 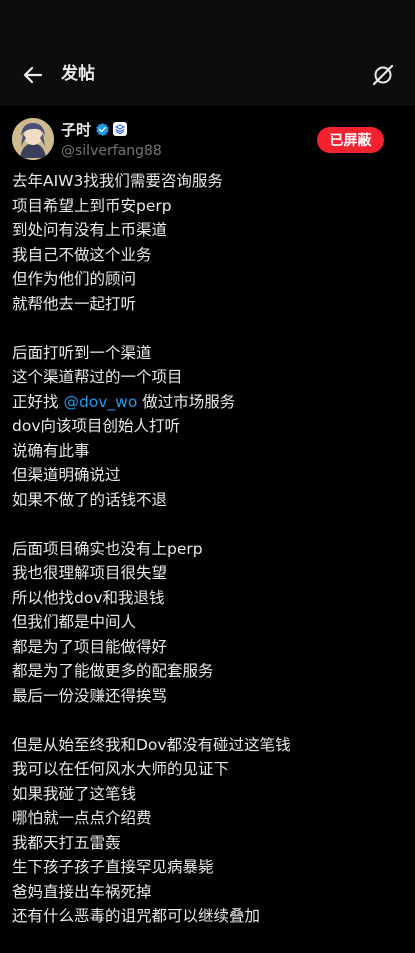 I want to click on post-line: 我也很理解项目很失望, so click(x=90, y=573).